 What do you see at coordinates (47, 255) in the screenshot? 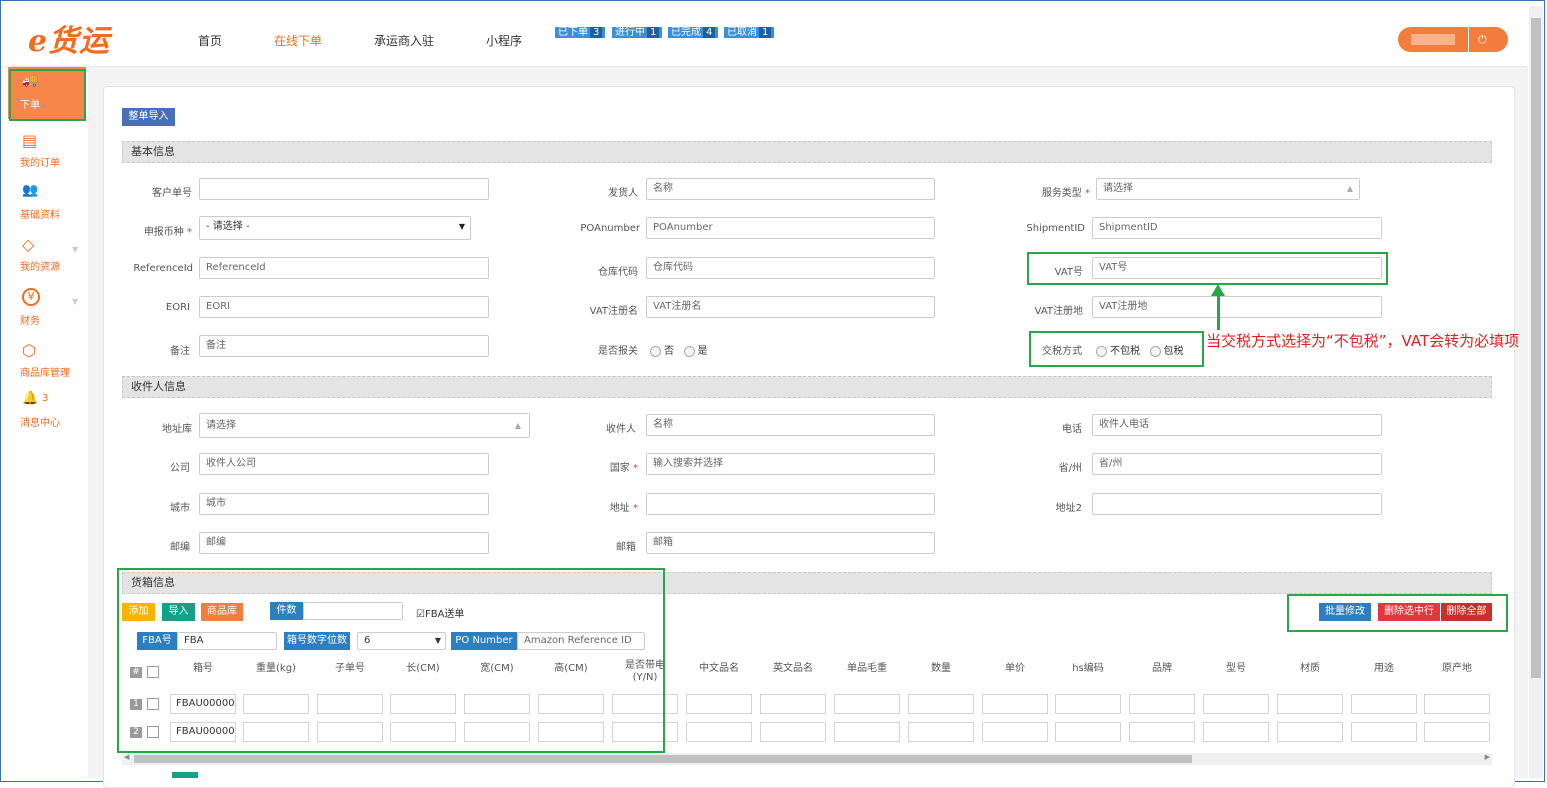
I see `sidebar-item-my-resources: ◇ 我的资源 ▼` at bounding box center [47, 255].